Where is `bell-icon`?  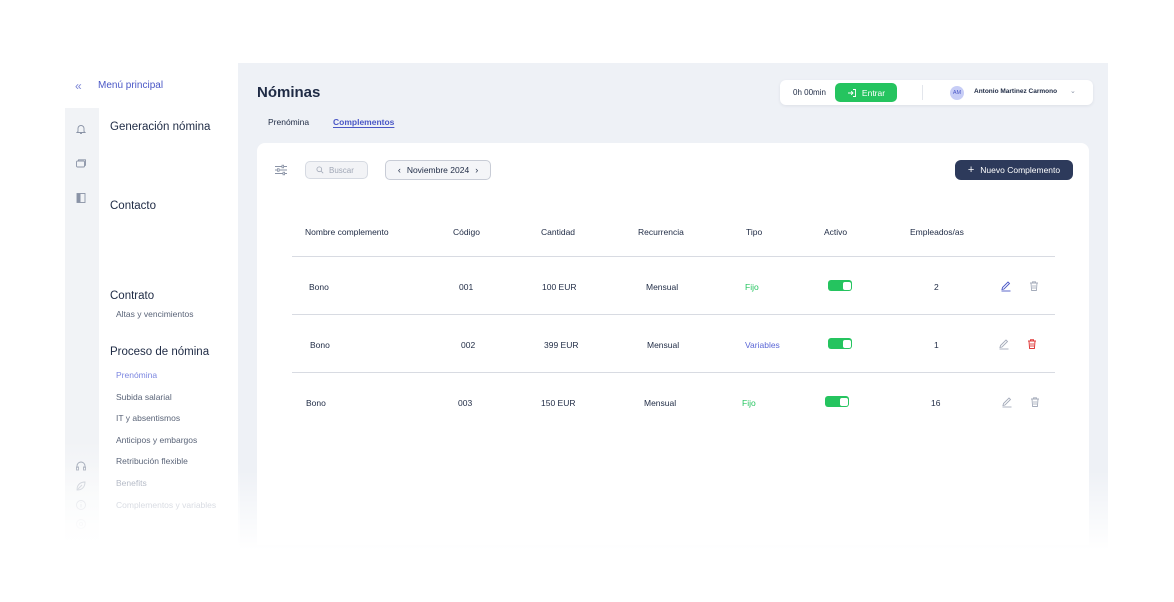
bell-icon is located at coordinates (81, 129).